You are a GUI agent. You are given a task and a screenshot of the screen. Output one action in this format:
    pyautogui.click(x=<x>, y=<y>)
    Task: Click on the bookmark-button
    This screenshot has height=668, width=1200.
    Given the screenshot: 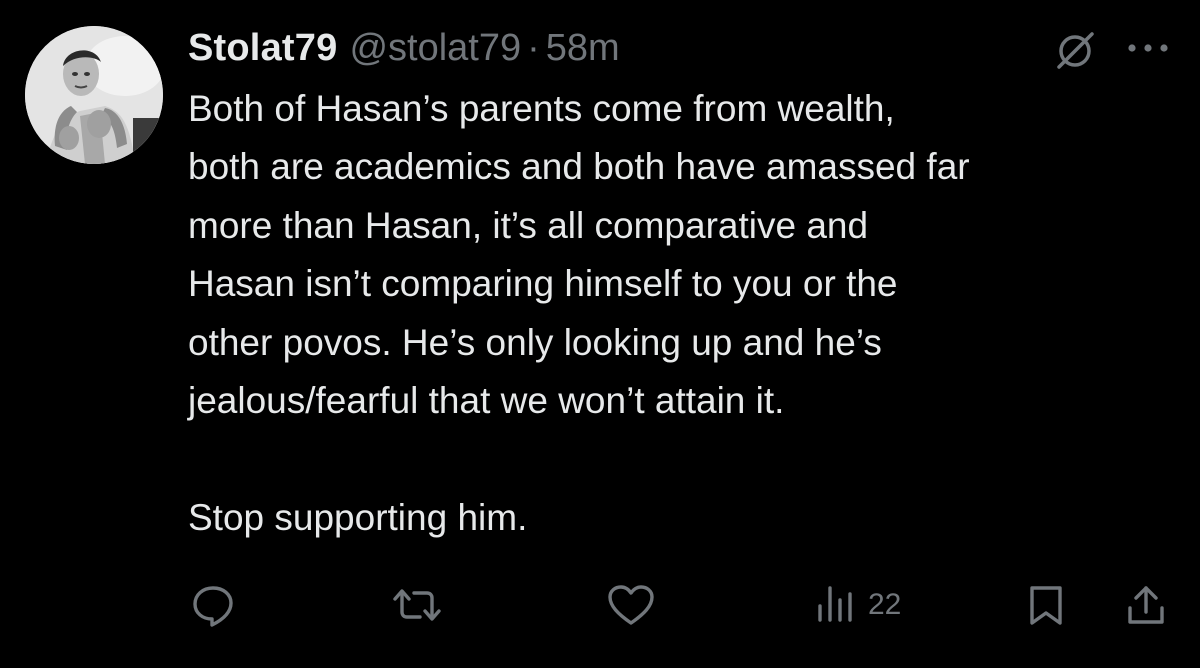 What is the action you would take?
    pyautogui.click(x=1046, y=605)
    